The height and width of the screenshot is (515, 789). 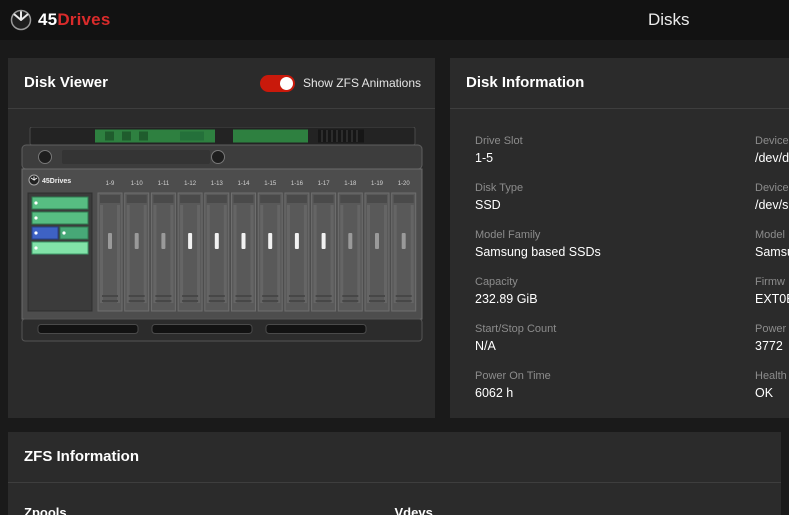 What do you see at coordinates (619, 83) in the screenshot?
I see `disk-information-header: Disk Information` at bounding box center [619, 83].